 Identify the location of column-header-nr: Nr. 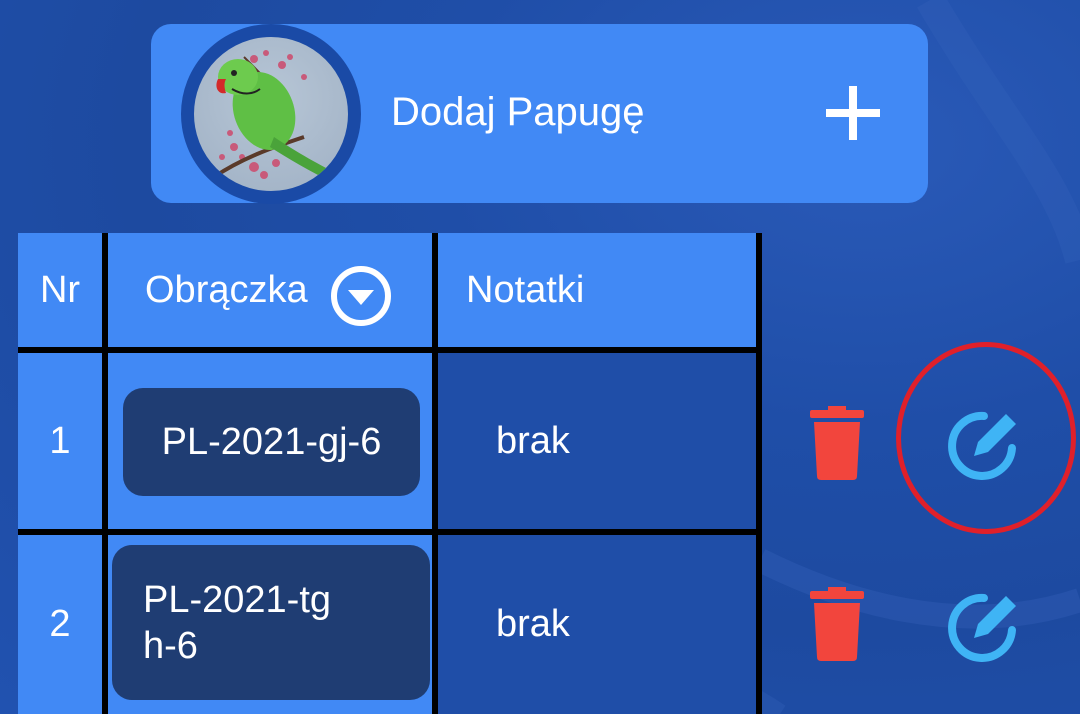
(60, 290).